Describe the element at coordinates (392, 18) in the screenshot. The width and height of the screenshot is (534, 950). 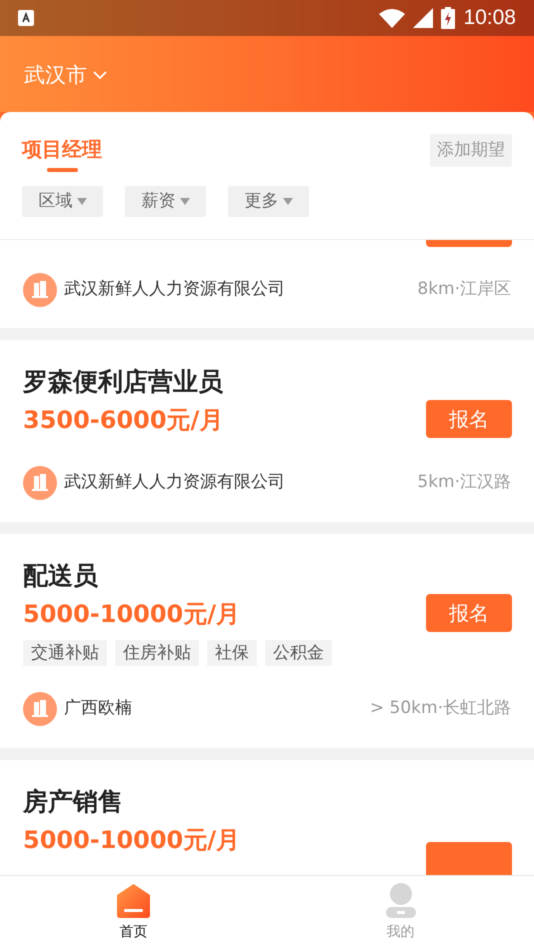
I see `wifi-icon` at that location.